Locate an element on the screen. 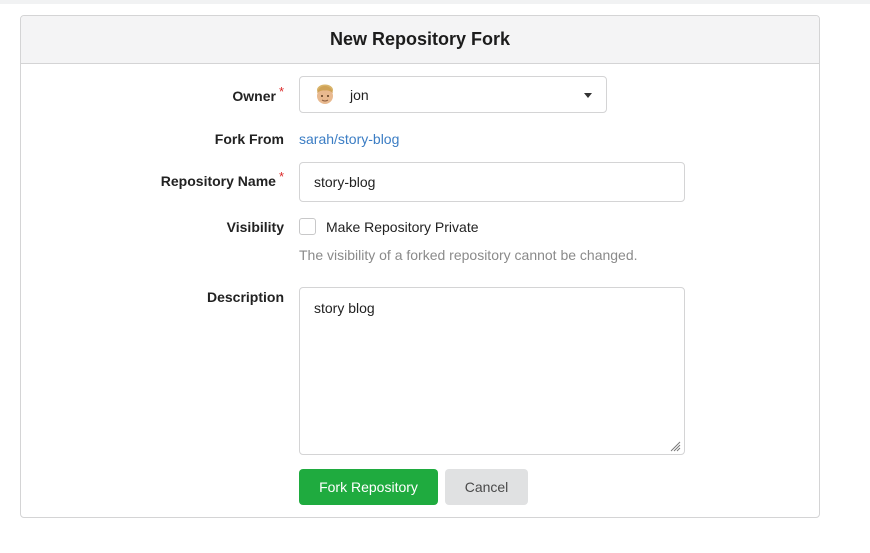  repo-name-input is located at coordinates (492, 182).